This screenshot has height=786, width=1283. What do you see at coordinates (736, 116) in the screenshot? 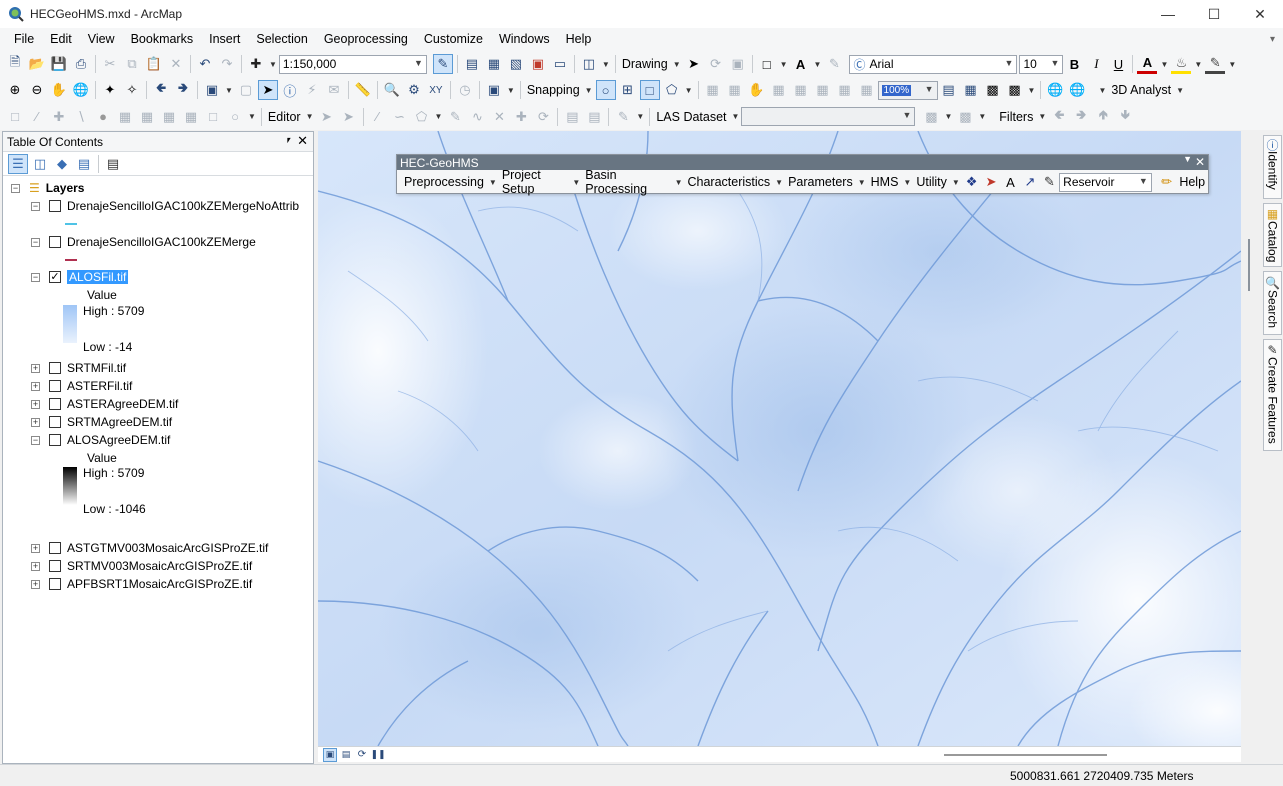
I see `las-dataset-dropdown-icon: ▼` at bounding box center [736, 116].